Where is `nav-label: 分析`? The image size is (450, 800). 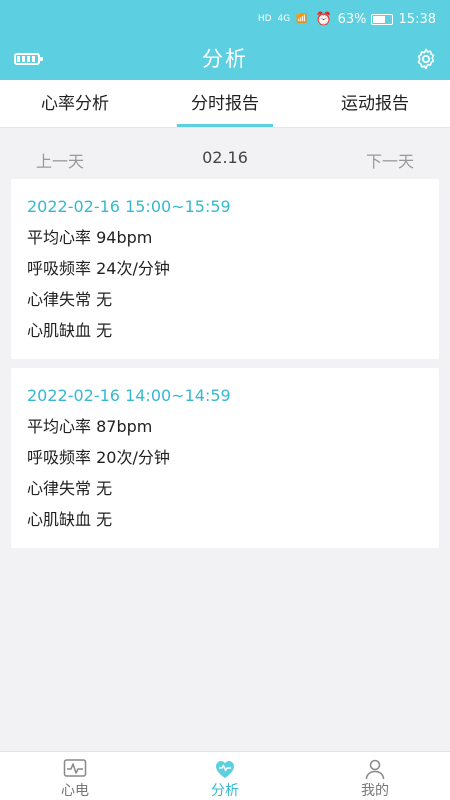 nav-label: 分析 is located at coordinates (225, 791).